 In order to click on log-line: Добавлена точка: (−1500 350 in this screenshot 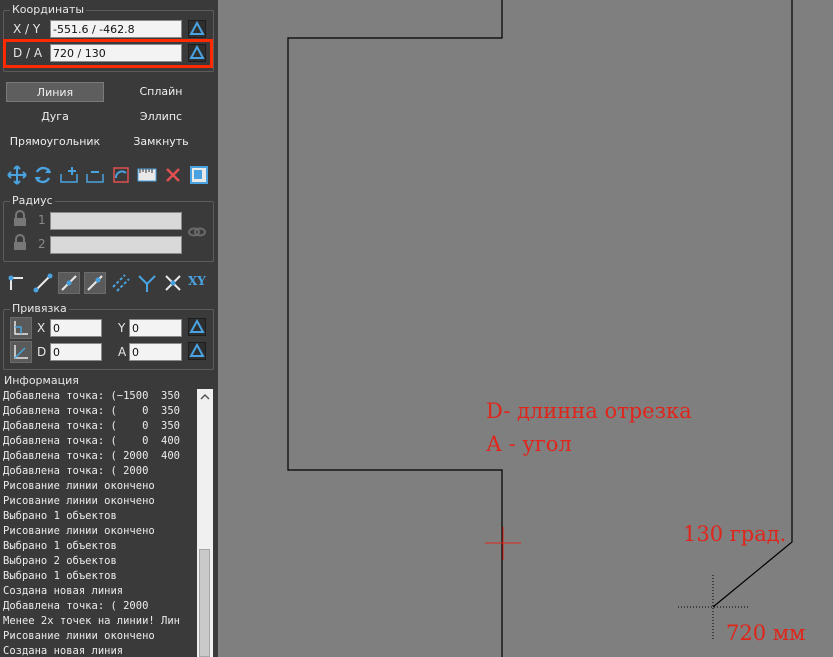, I will do `click(92, 396)`.